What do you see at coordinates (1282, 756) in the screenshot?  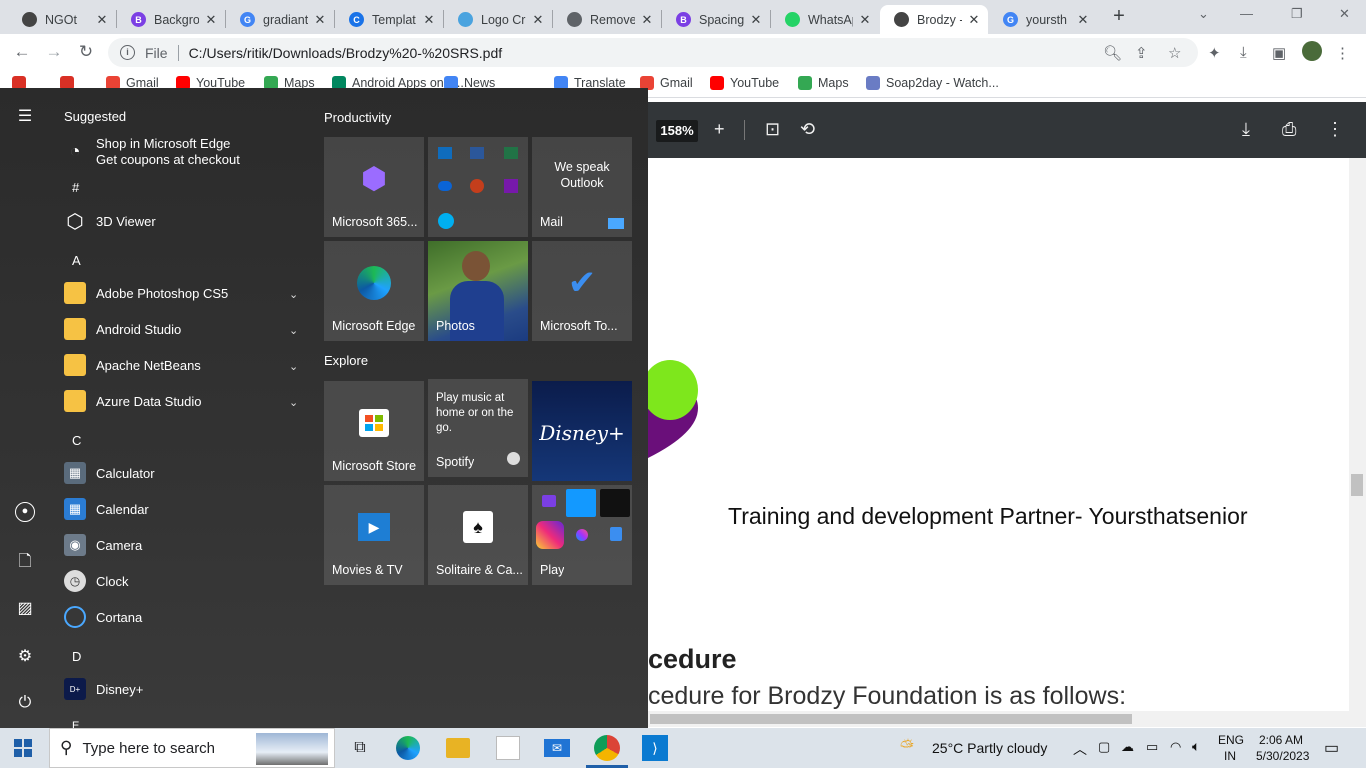 I see `clock-date: 5/30/2023` at bounding box center [1282, 756].